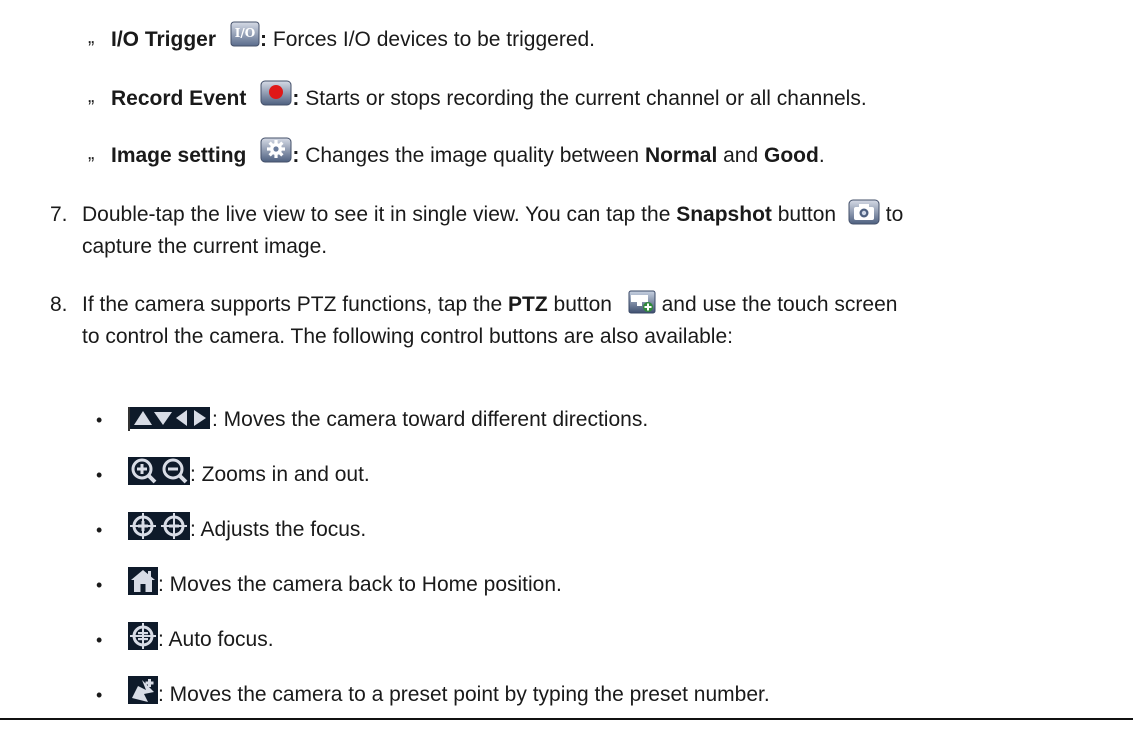 Image resolution: width=1133 pixels, height=735 pixels. Describe the element at coordinates (891, 214) in the screenshot. I see `step-7-text-post: to` at that location.